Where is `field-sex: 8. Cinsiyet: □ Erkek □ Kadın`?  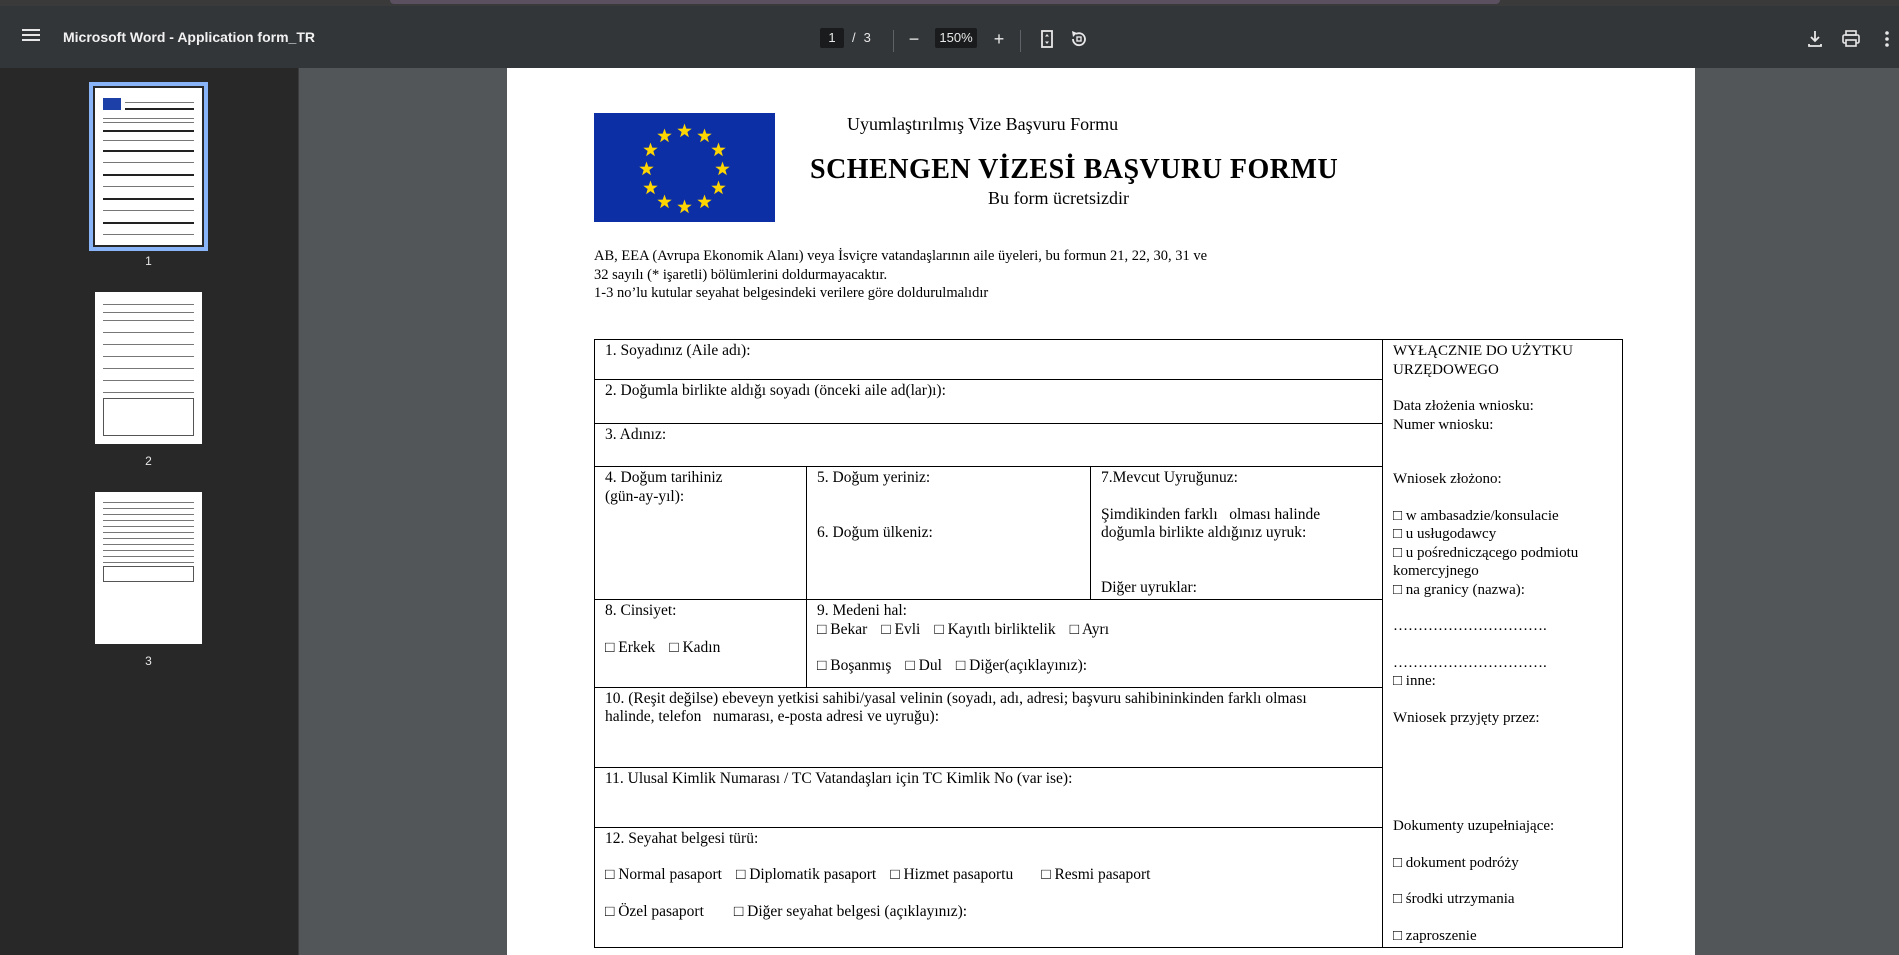 field-sex: 8. Cinsiyet: □ Erkek □ Kadın is located at coordinates (700, 643).